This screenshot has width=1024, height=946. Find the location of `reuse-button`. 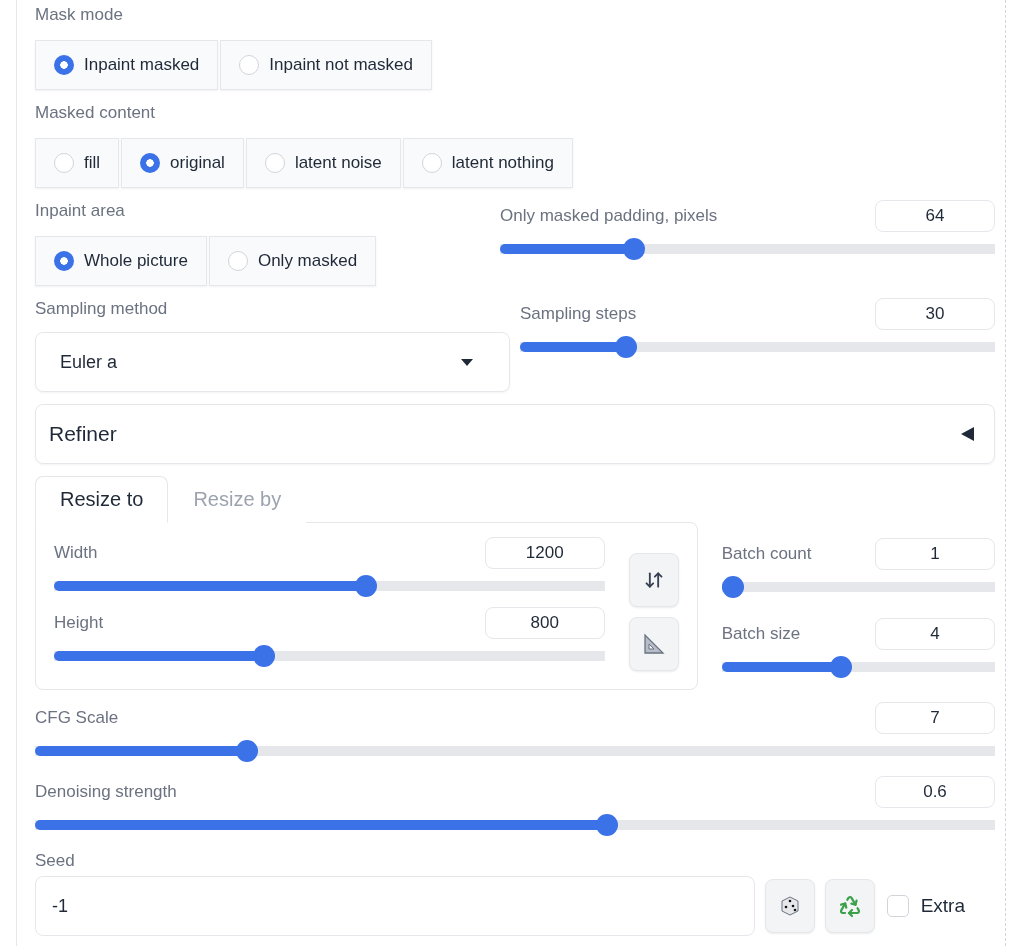

reuse-button is located at coordinates (849, 906).